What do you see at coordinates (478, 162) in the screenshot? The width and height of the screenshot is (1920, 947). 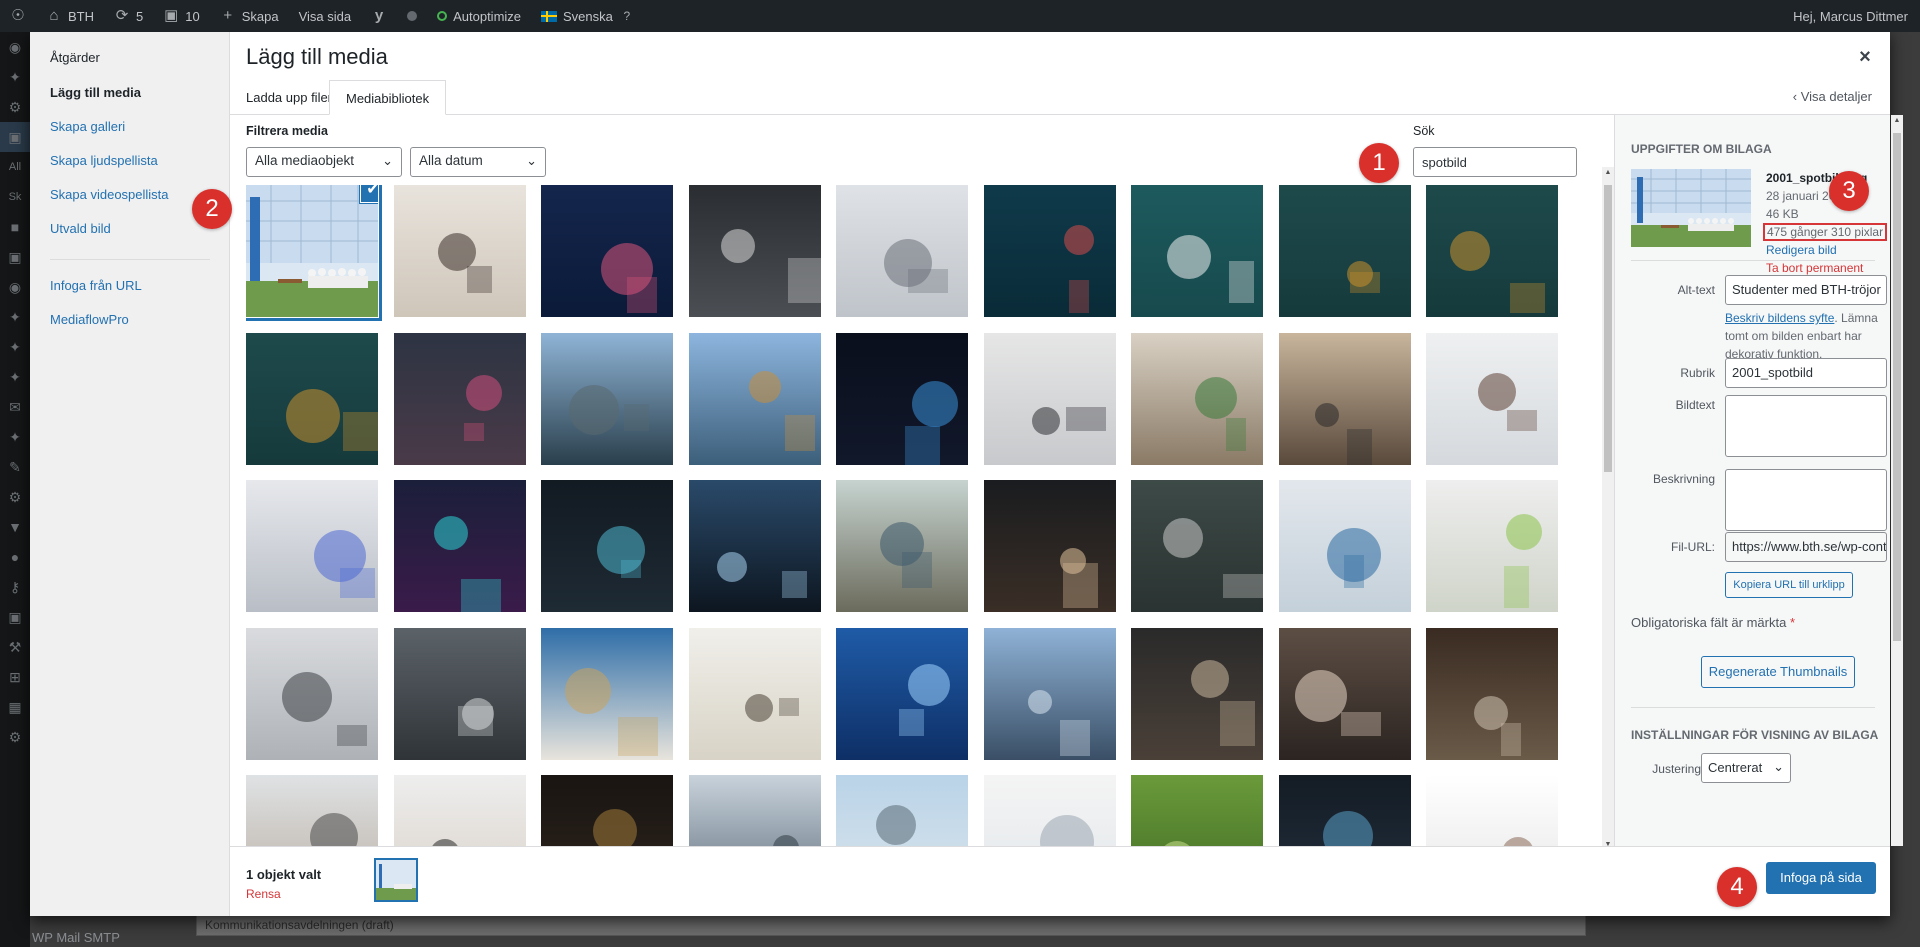 I see `media-date-select: Alla datum ⌄` at bounding box center [478, 162].